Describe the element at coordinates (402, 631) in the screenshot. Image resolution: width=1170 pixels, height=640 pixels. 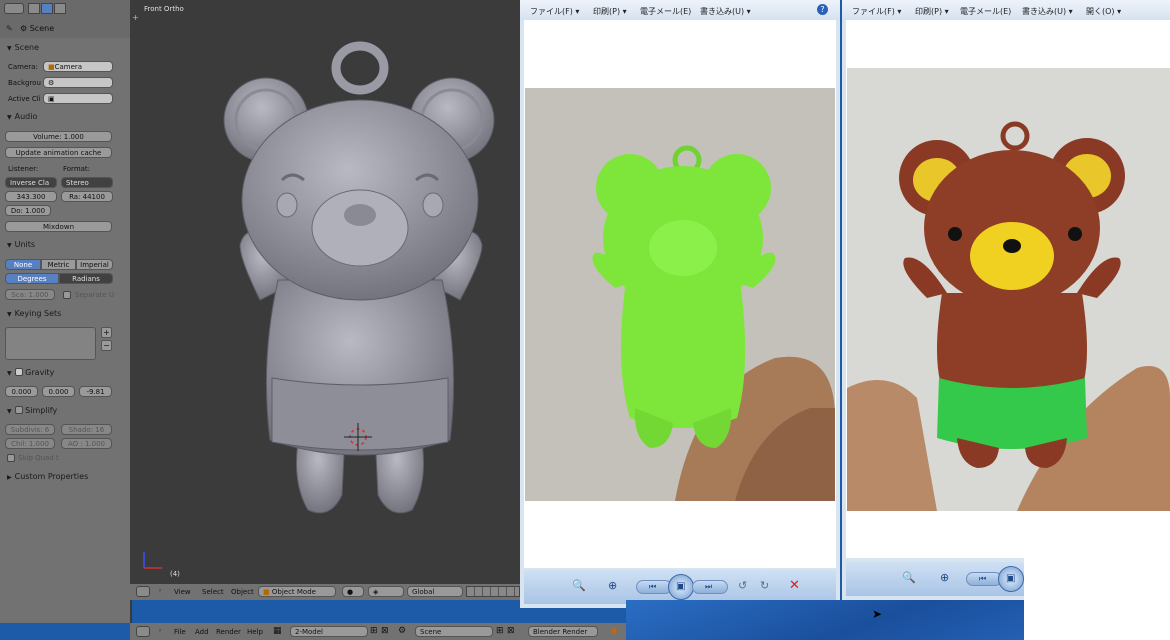
I see `scene-selector-icon: ⚙` at that location.